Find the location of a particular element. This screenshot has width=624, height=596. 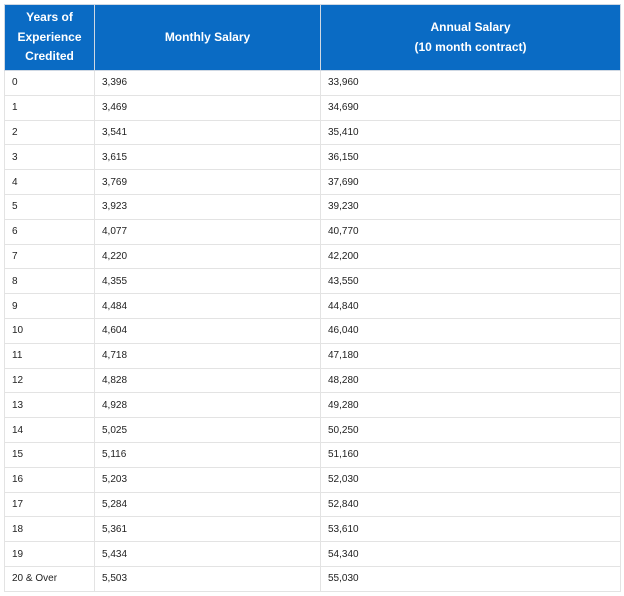

table-row: 2 3,541 35,410 is located at coordinates (312, 132).